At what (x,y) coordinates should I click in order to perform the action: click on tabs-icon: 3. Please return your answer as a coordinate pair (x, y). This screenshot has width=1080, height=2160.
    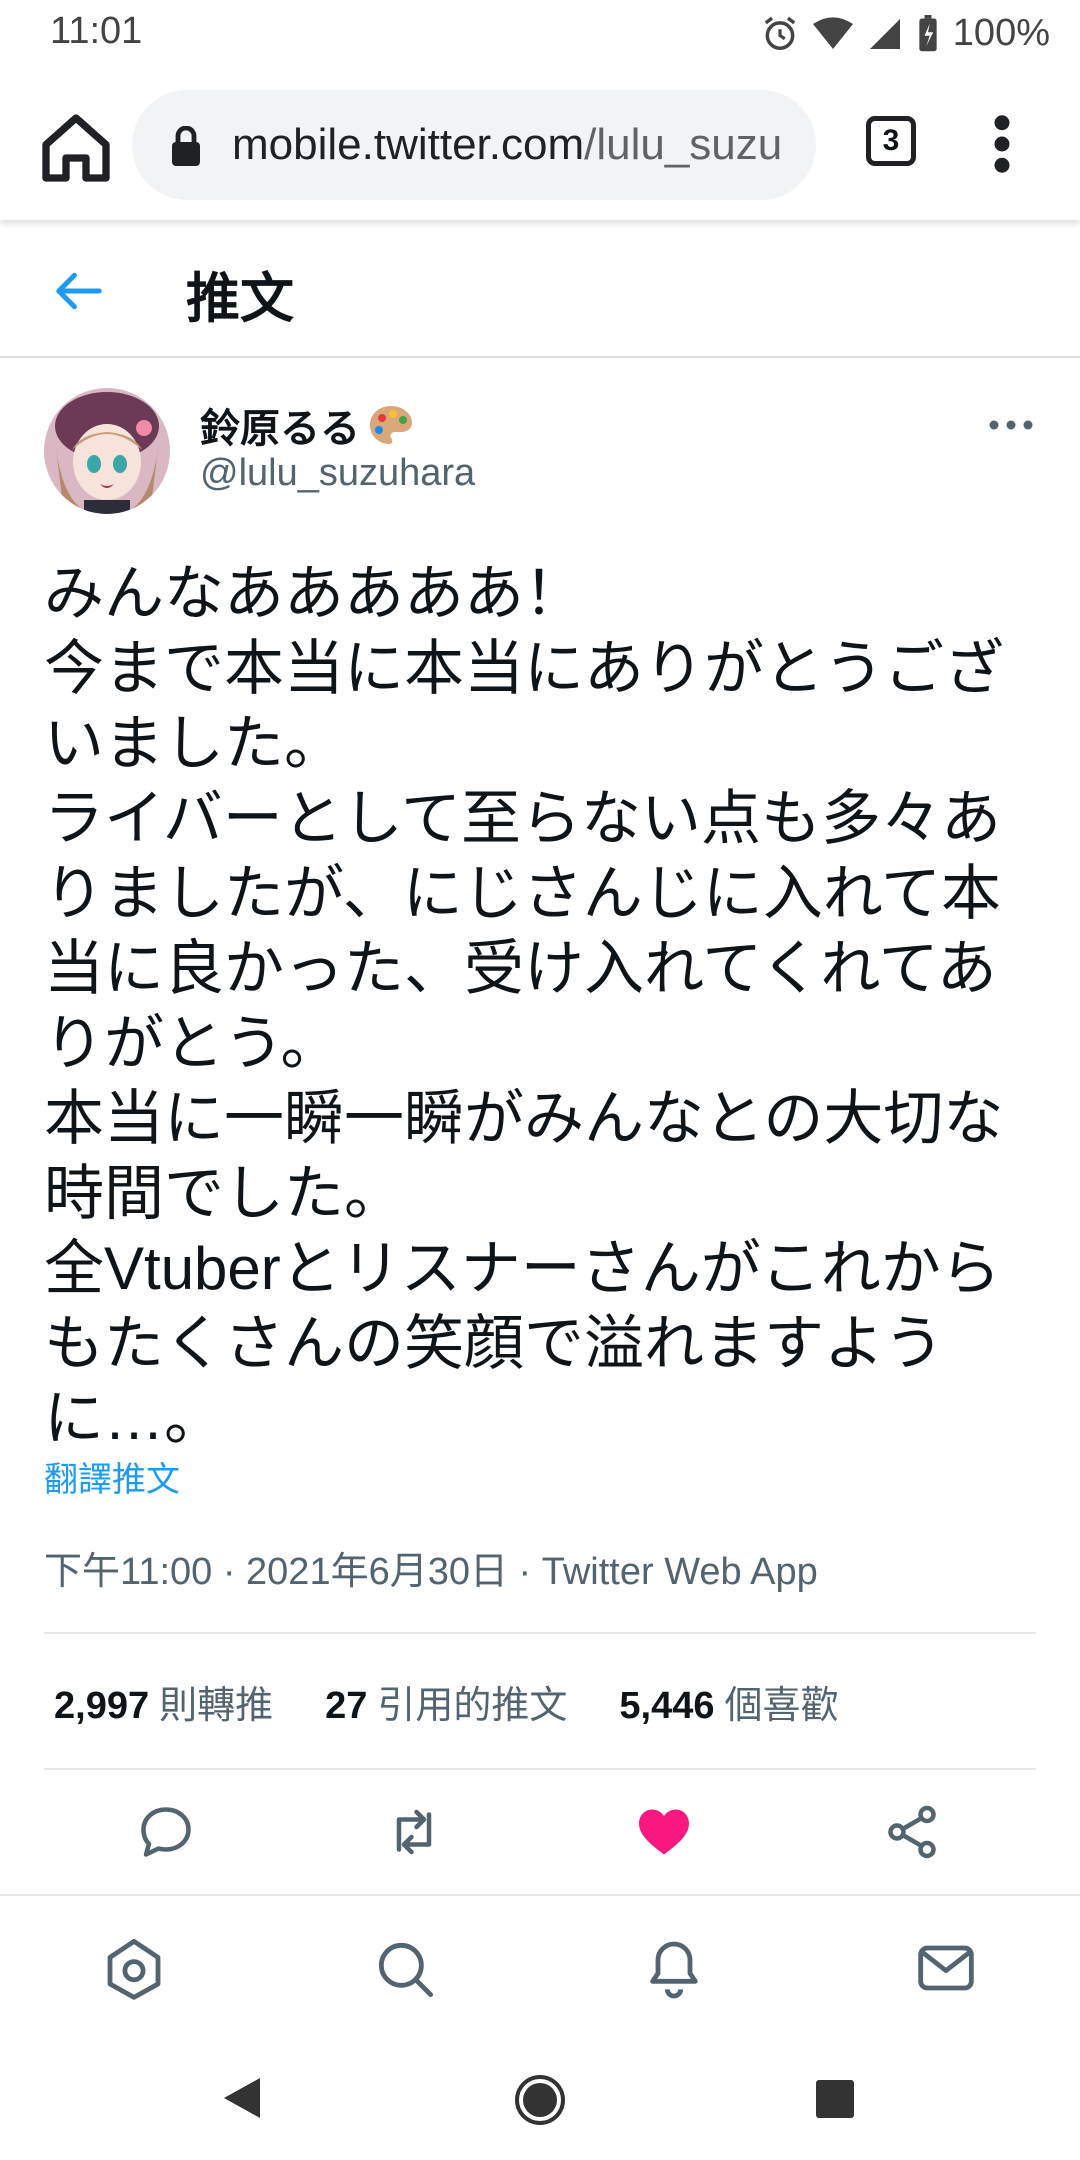
    Looking at the image, I should click on (891, 141).